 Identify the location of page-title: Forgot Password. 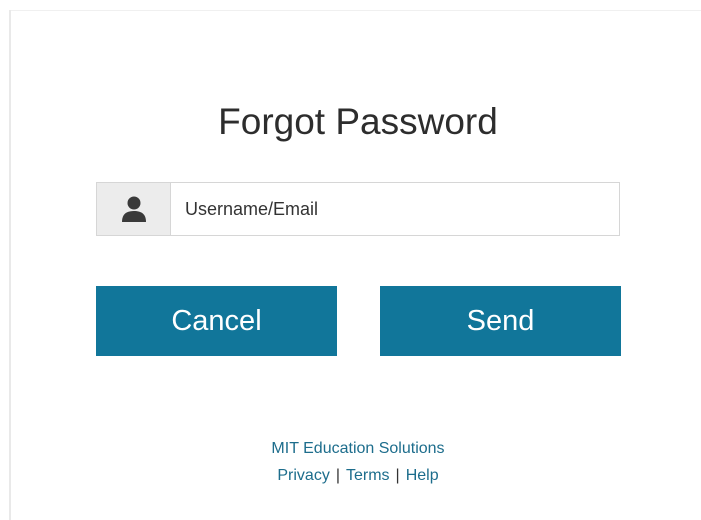
(358, 121).